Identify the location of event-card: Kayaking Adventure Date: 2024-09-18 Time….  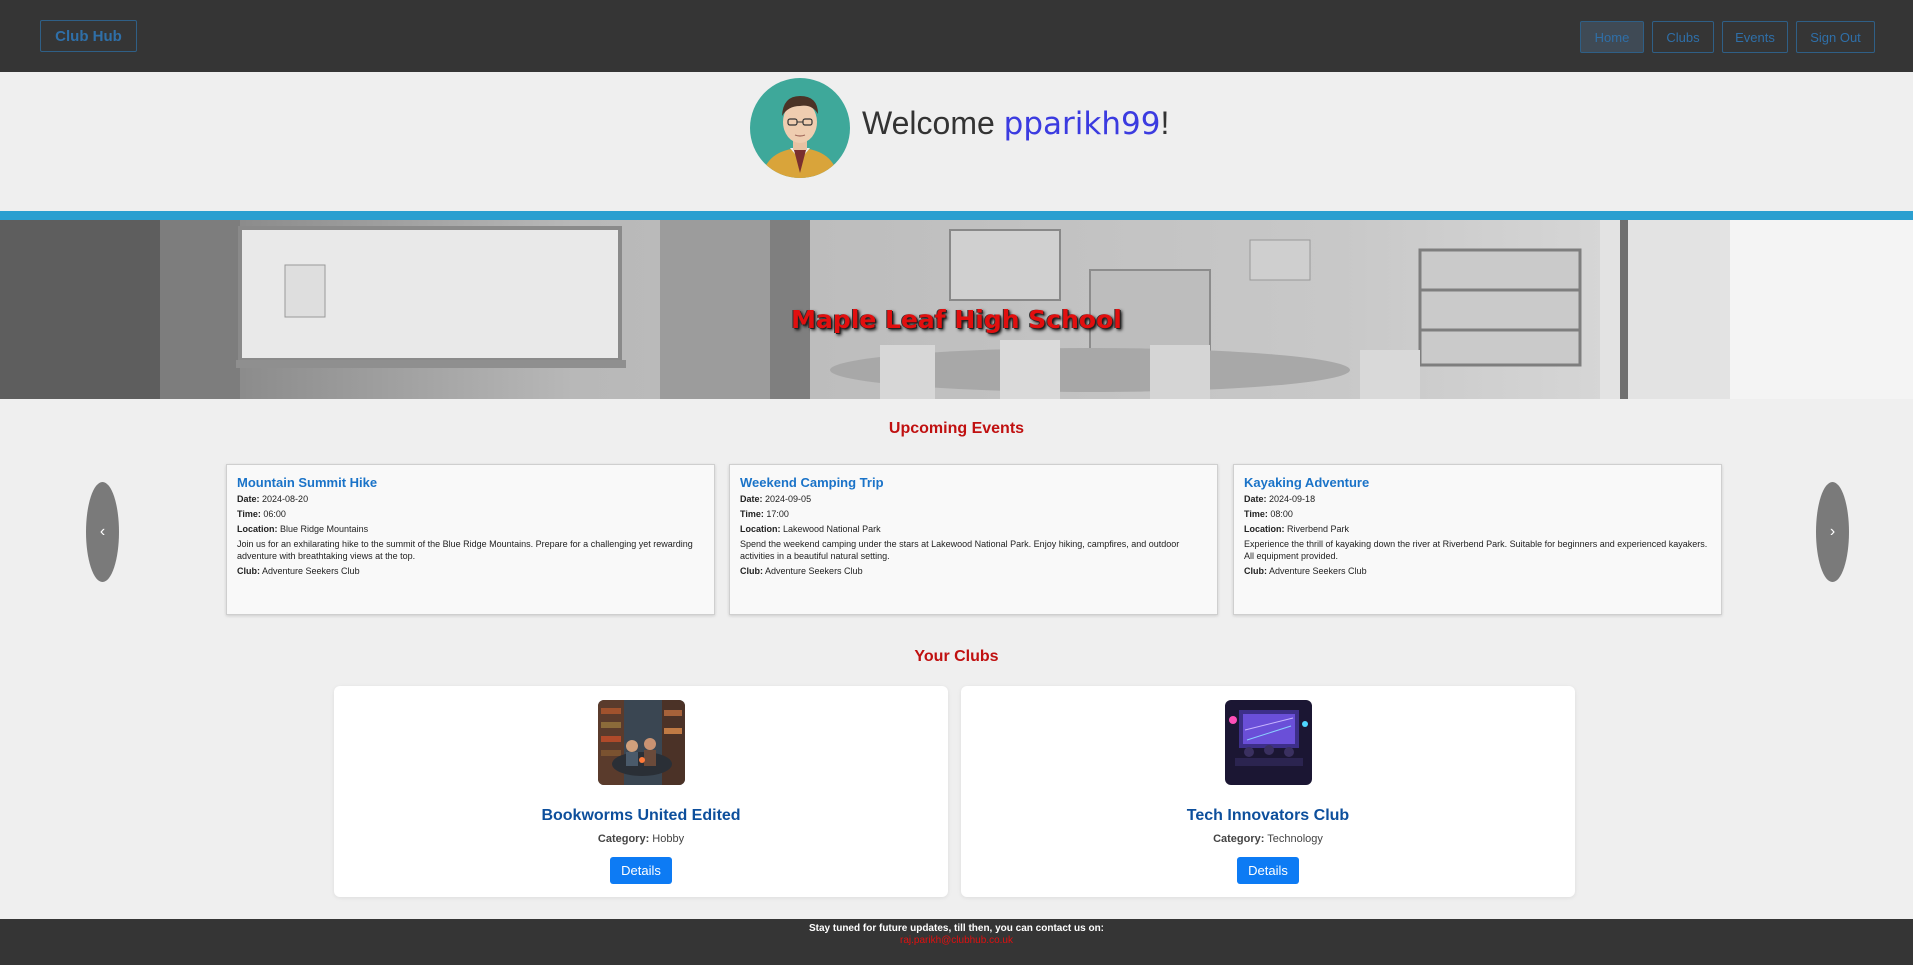
(1477, 539).